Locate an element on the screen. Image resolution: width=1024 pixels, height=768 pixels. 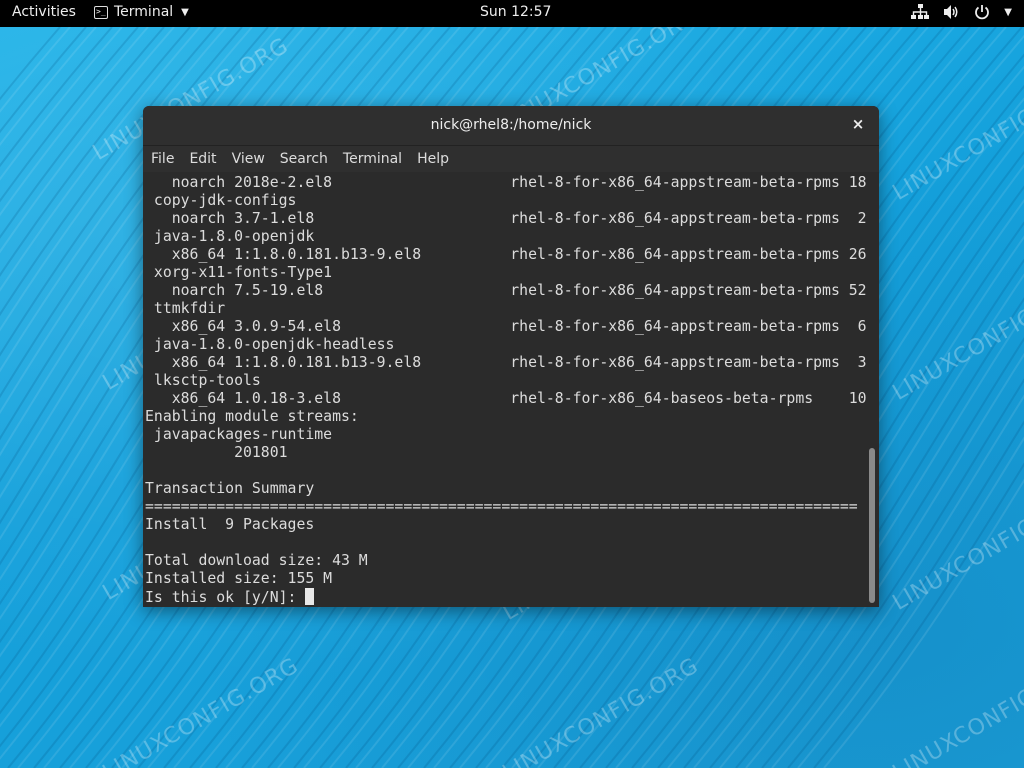
menu-edit: Edit is located at coordinates (202, 159).